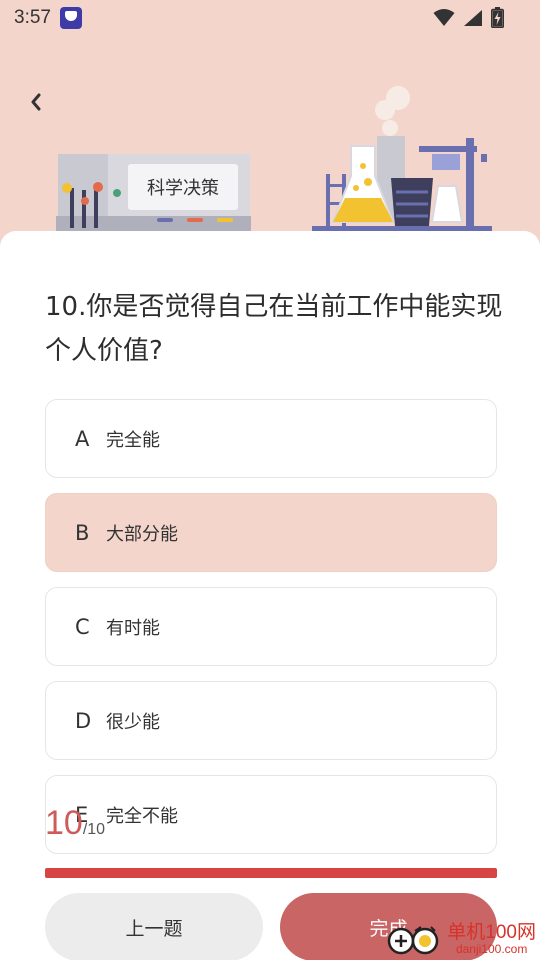 This screenshot has width=540, height=960. Describe the element at coordinates (82, 438) in the screenshot. I see `option-letter: A` at that location.